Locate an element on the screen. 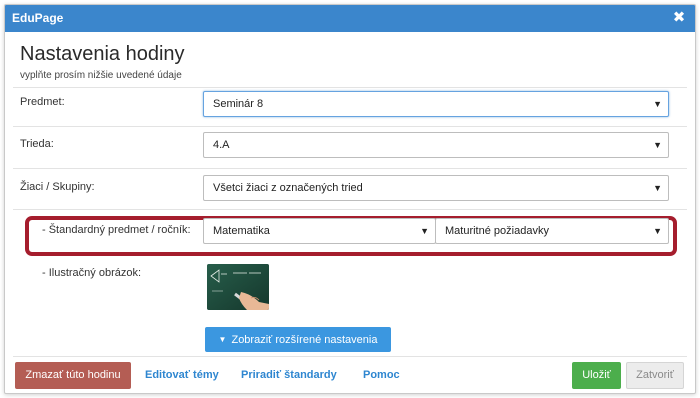  page-title: Nastavenia hodiny is located at coordinates (102, 54).